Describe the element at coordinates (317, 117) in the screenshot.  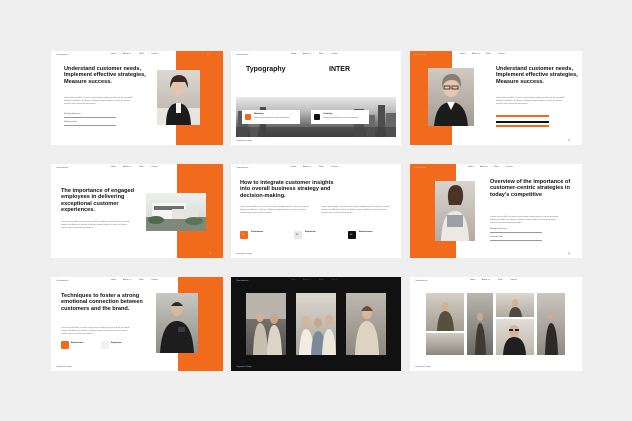
I see `bulb-icon` at that location.